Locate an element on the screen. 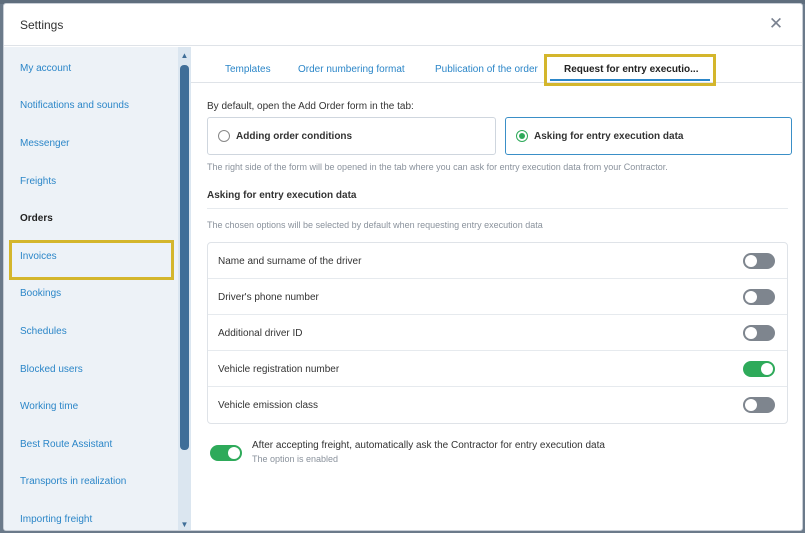 The image size is (805, 533). sidebar-item-notifications: Notifications and sounds is located at coordinates (74, 105).